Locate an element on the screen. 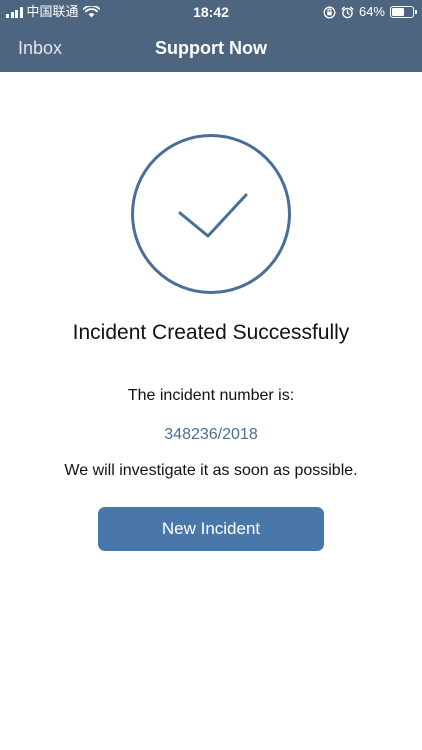  battery-percent: 64% is located at coordinates (371, 11).